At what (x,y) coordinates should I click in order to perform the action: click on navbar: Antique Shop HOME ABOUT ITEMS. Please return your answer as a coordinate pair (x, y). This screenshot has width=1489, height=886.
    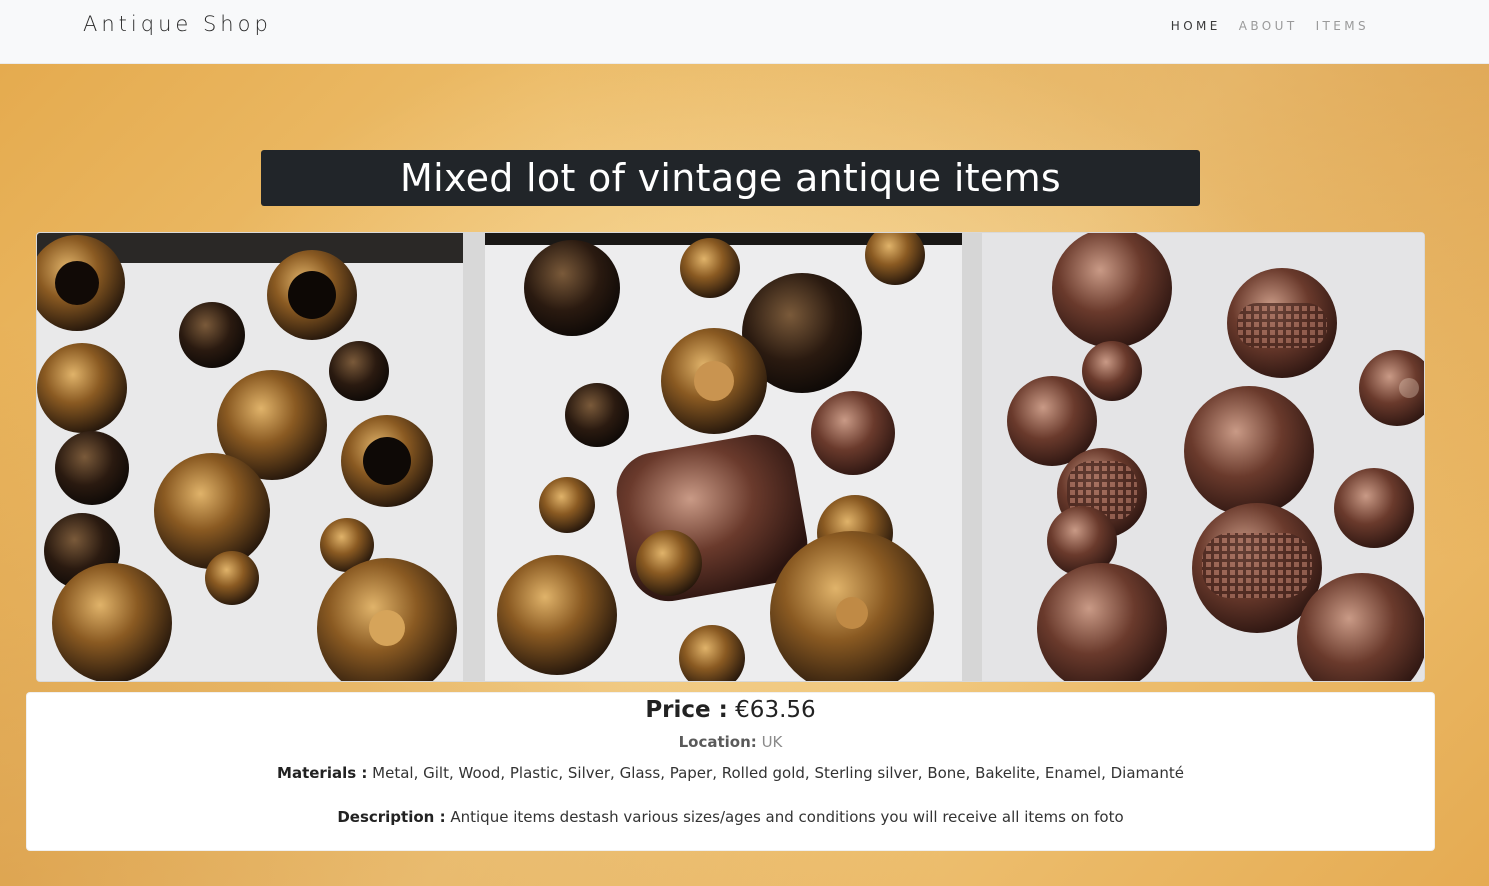
    Looking at the image, I should click on (744, 32).